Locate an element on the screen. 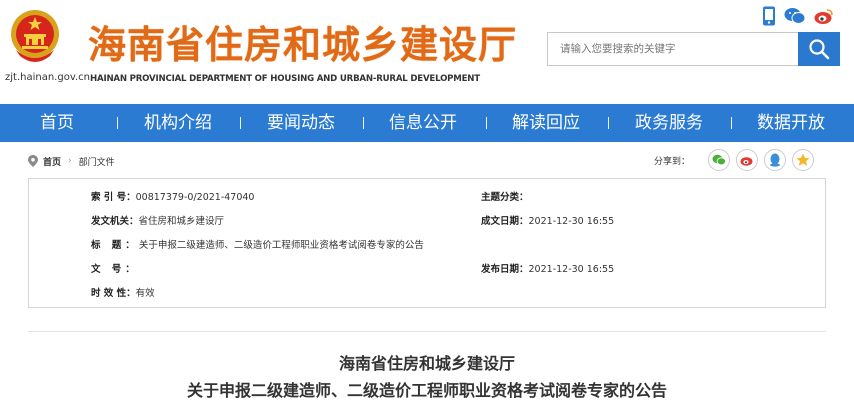  info-validity: 时 效 性：有效 is located at coordinates (123, 292).